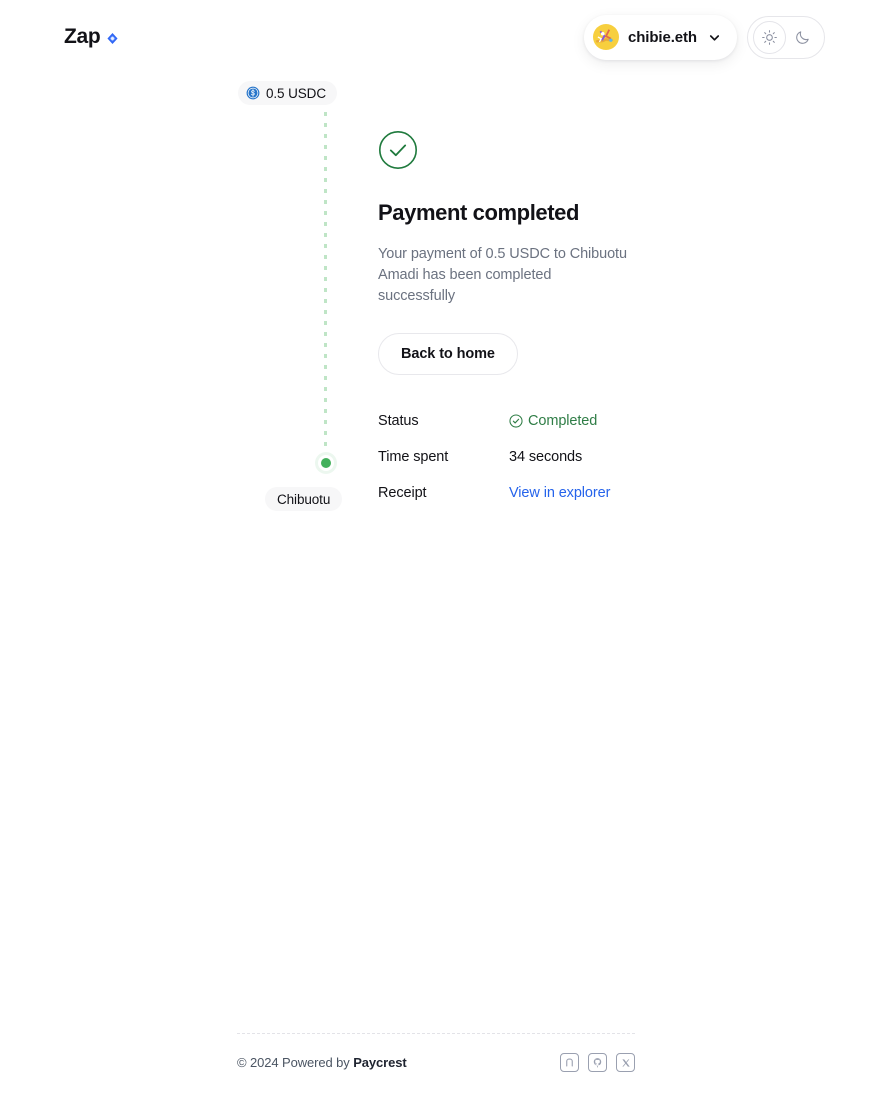 This screenshot has width=887, height=1097. What do you see at coordinates (625, 1062) in the screenshot?
I see `x-twitter-icon` at bounding box center [625, 1062].